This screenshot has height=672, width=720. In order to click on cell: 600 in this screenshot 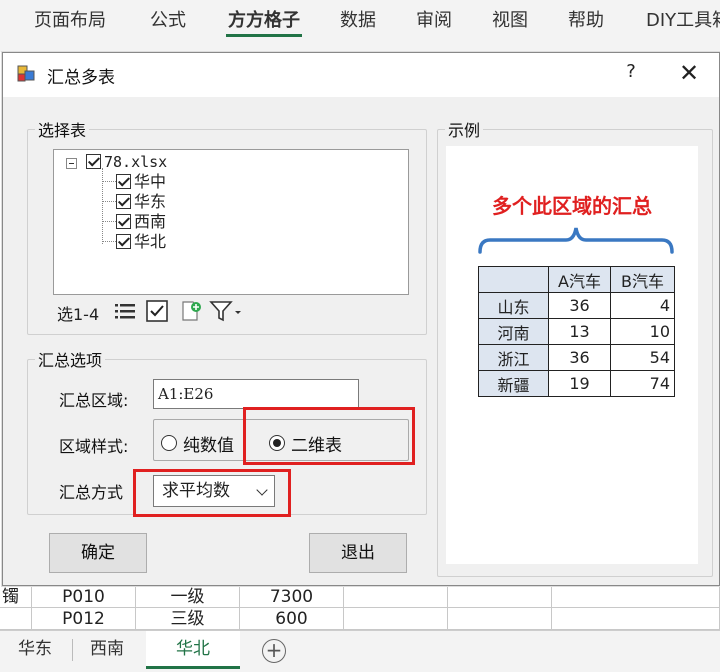, I will do `click(292, 619)`.